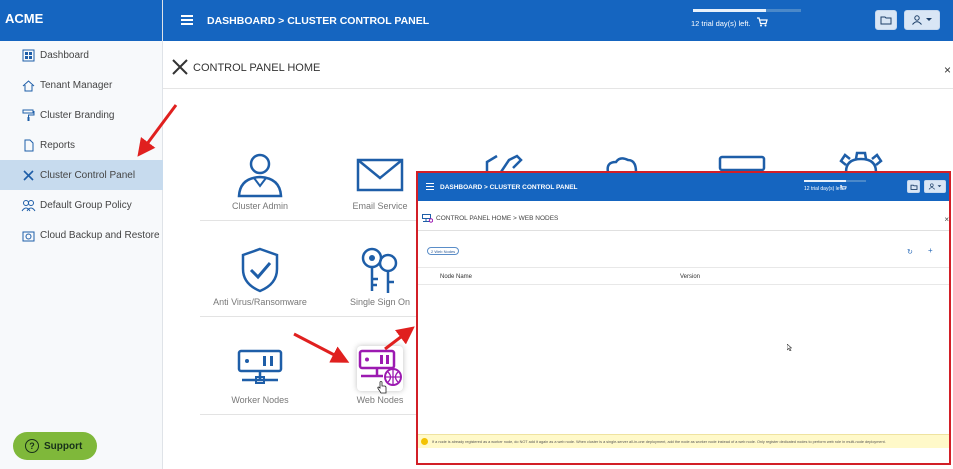  What do you see at coordinates (558, 65) in the screenshot?
I see `control-panel-header: CONTROL PANEL HOME ×` at bounding box center [558, 65].